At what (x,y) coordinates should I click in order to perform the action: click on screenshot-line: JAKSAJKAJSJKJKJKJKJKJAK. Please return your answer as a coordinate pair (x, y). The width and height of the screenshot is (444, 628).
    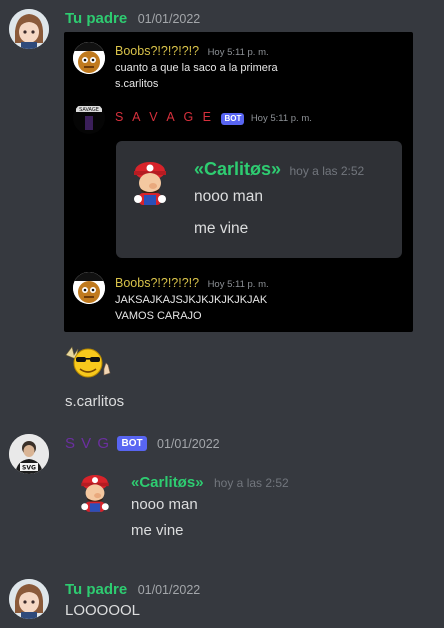
    Looking at the image, I should click on (191, 300).